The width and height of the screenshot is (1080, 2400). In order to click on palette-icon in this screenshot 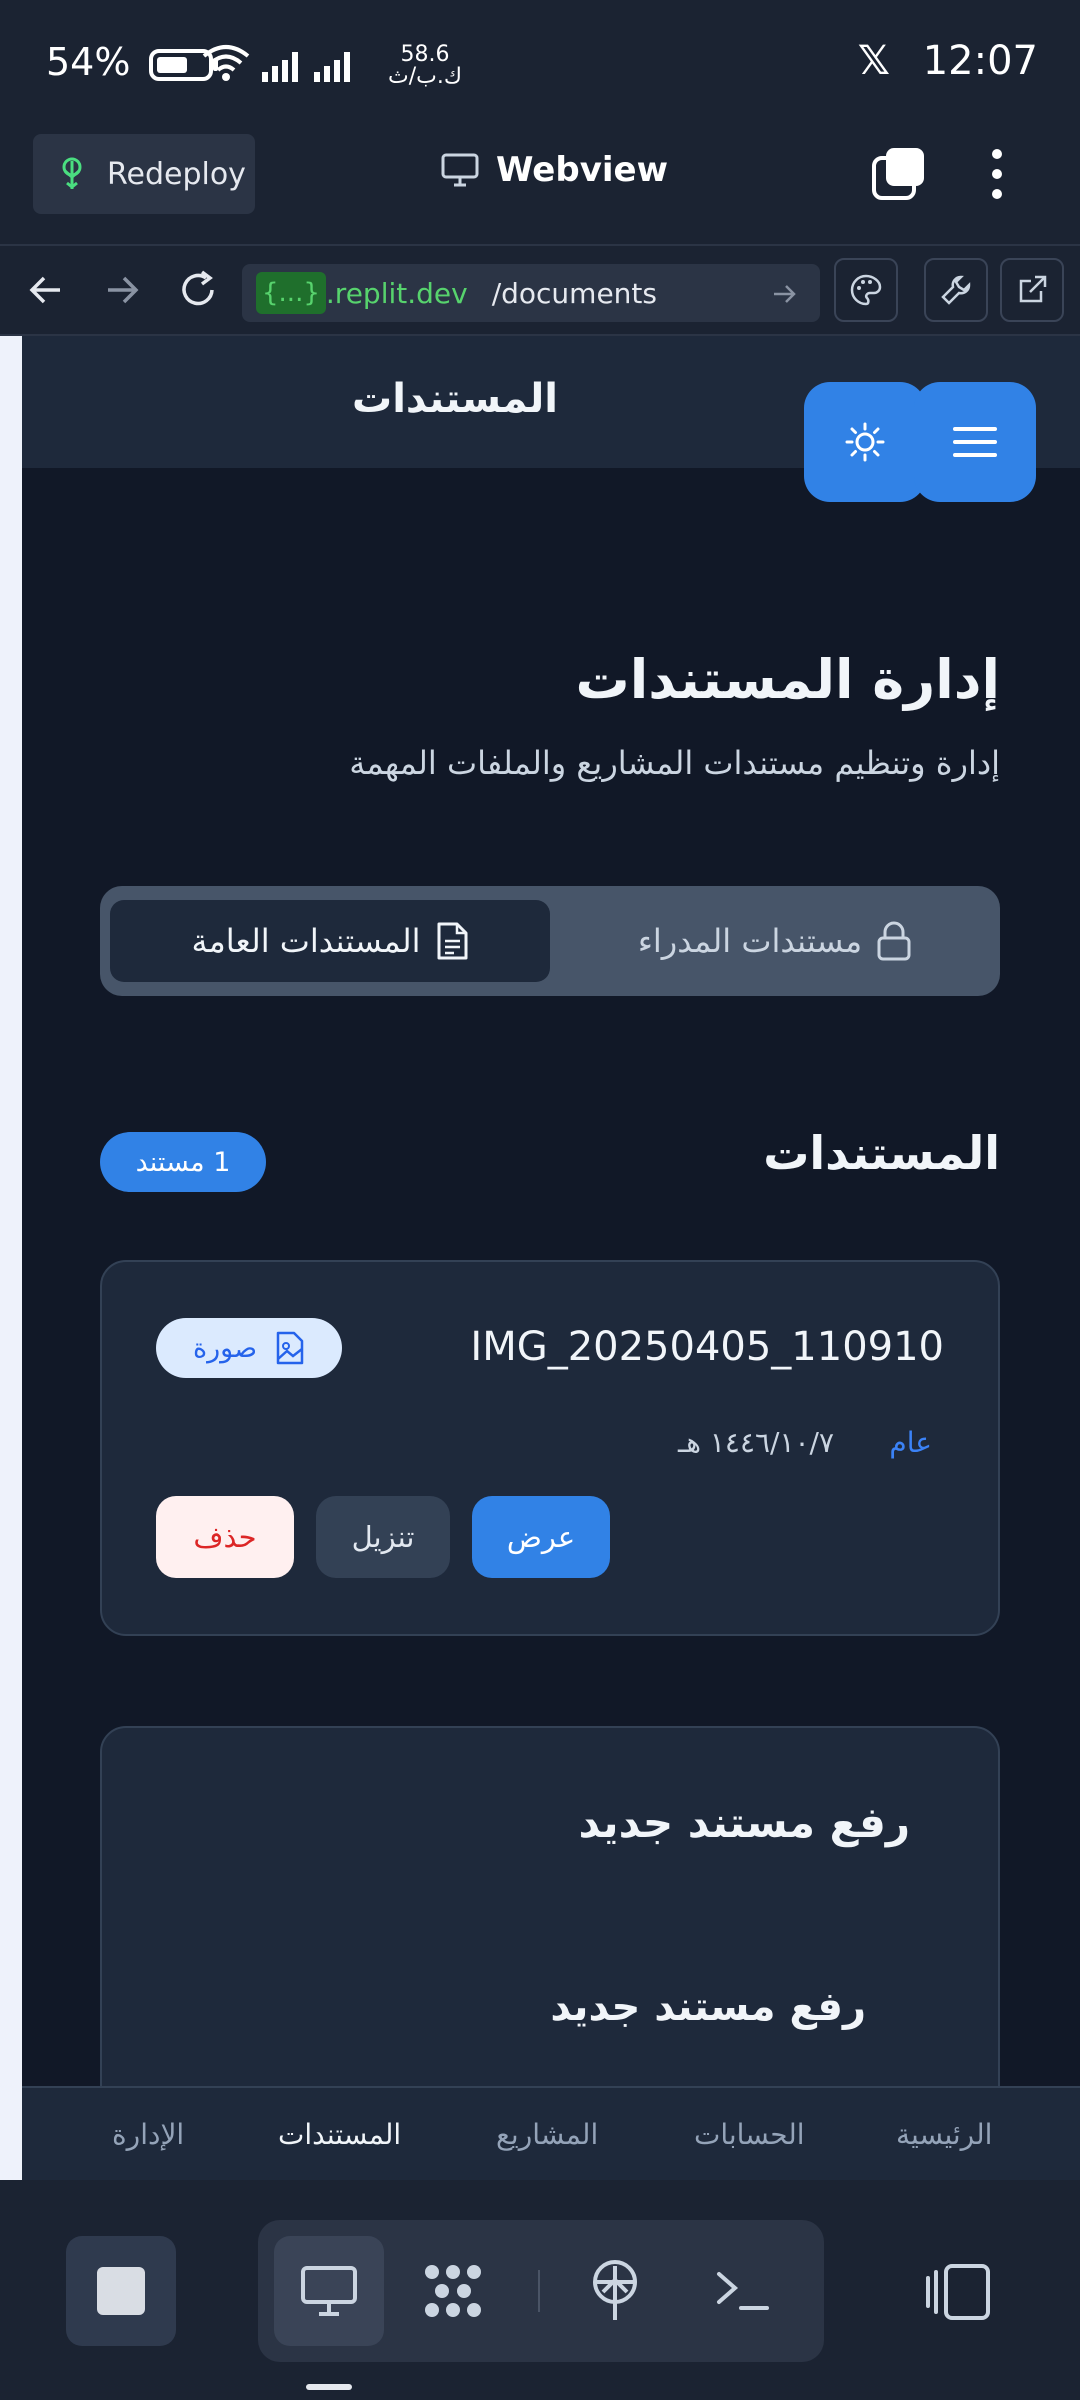, I will do `click(866, 290)`.